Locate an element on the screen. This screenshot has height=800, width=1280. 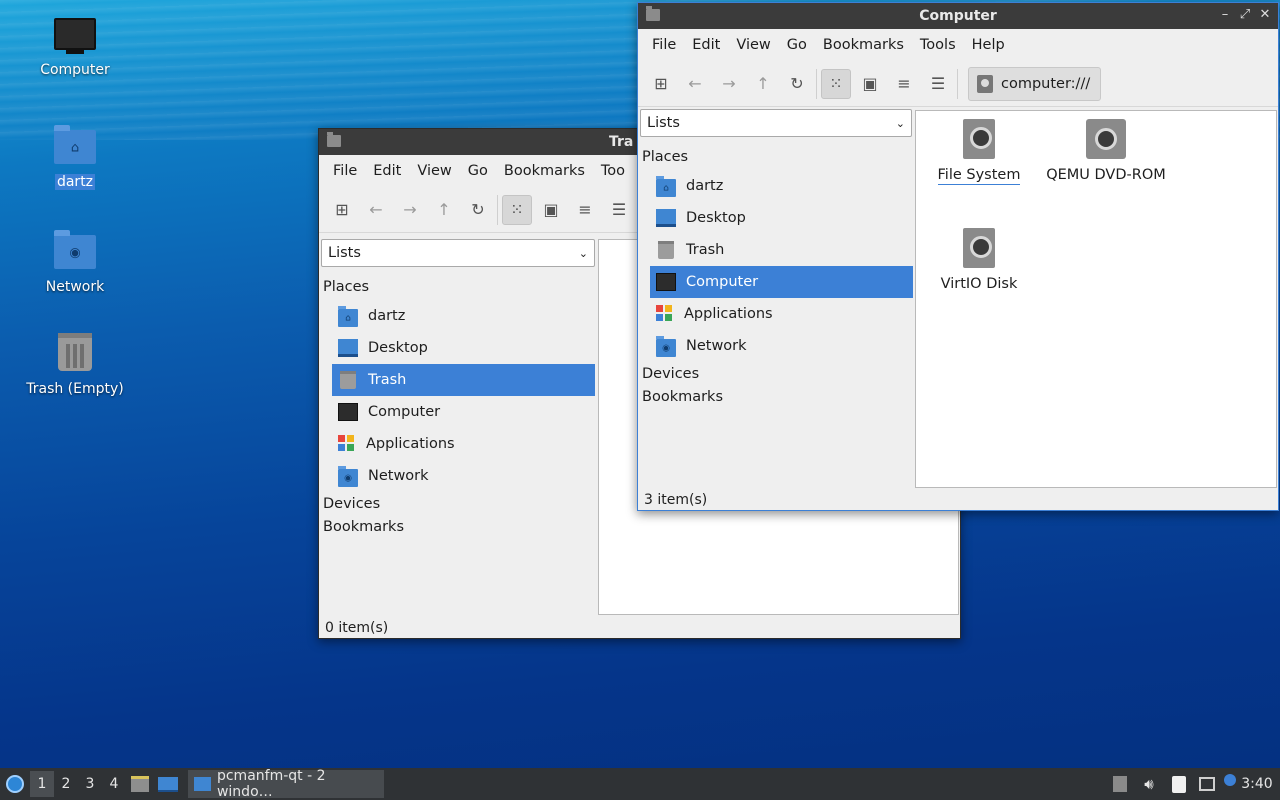
desktop-icon-computer: Computer is located at coordinates (75, 48).